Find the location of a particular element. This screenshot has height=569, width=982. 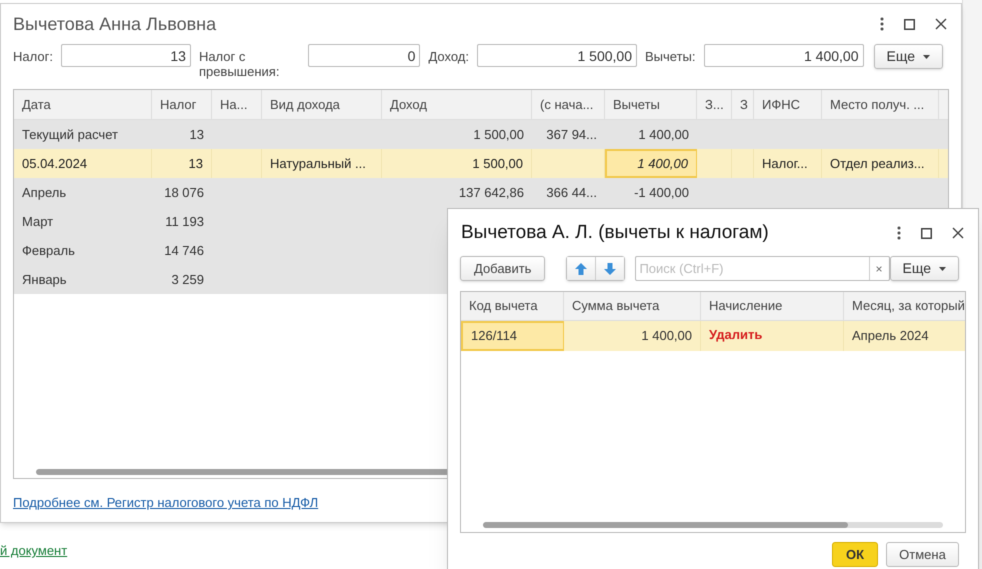

move-up-button is located at coordinates (581, 268).